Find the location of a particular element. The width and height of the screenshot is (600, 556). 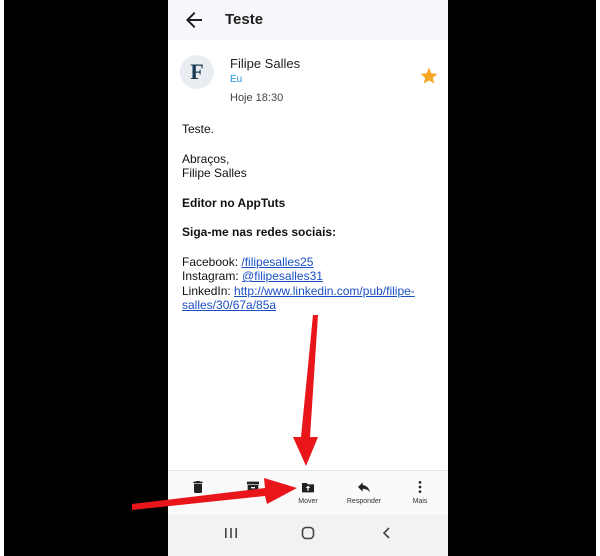

system-nav-bar is located at coordinates (308, 535).